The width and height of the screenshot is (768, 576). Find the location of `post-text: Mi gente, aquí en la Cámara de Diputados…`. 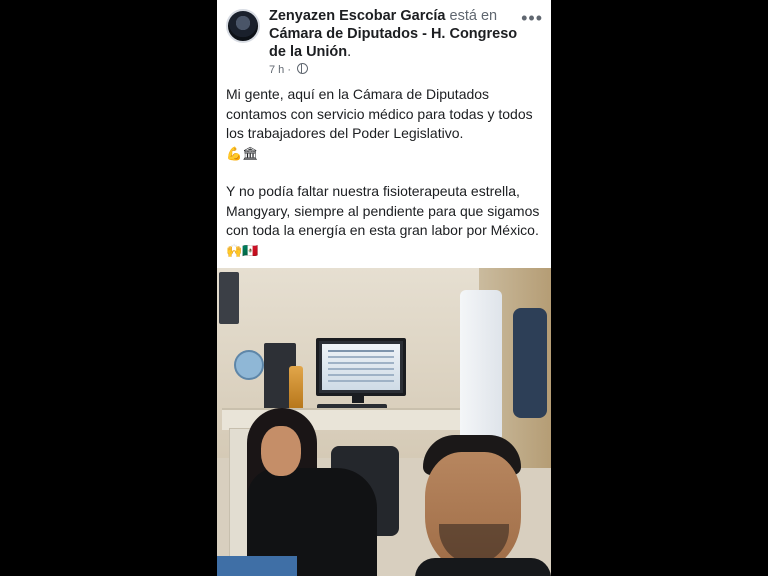

post-text: Mi gente, aquí en la Cámara de Diputados… is located at coordinates (384, 182).